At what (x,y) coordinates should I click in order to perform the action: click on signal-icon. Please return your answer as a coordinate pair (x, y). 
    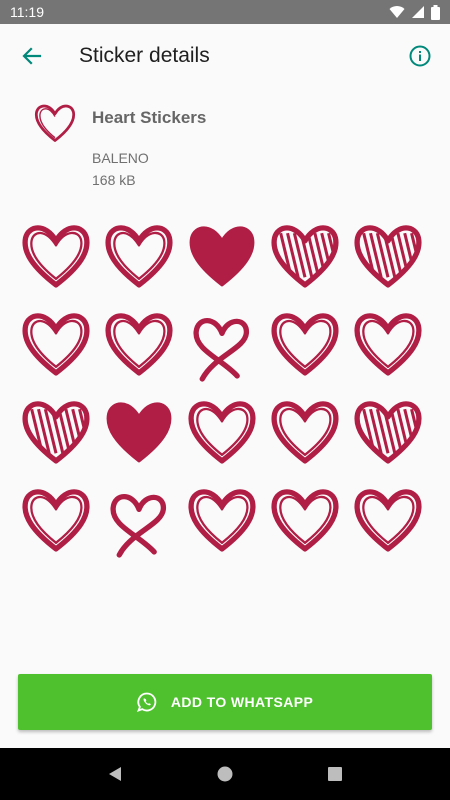
    Looking at the image, I should click on (418, 12).